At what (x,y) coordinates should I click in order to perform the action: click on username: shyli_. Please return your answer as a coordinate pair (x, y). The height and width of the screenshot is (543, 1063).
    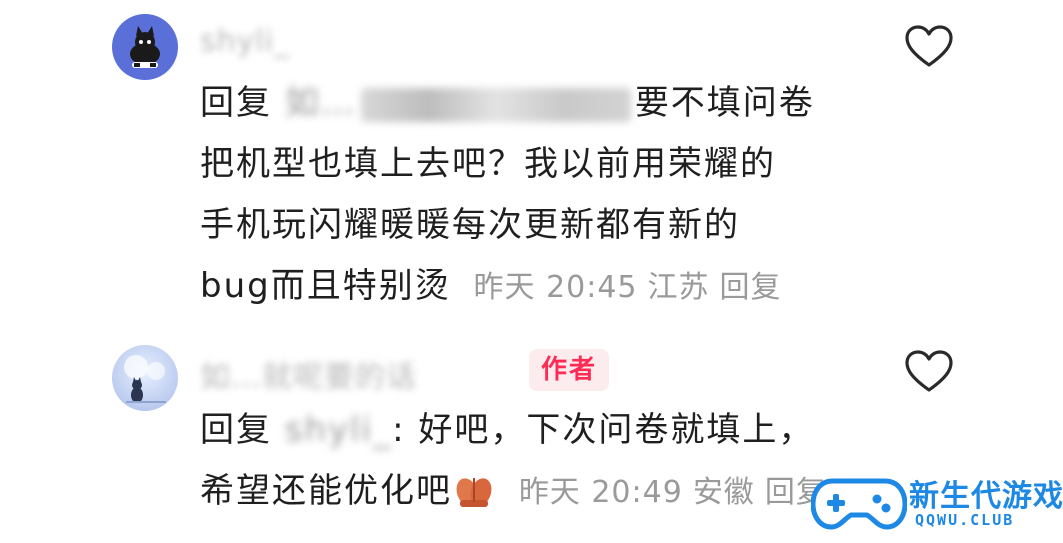
    Looking at the image, I should click on (245, 41).